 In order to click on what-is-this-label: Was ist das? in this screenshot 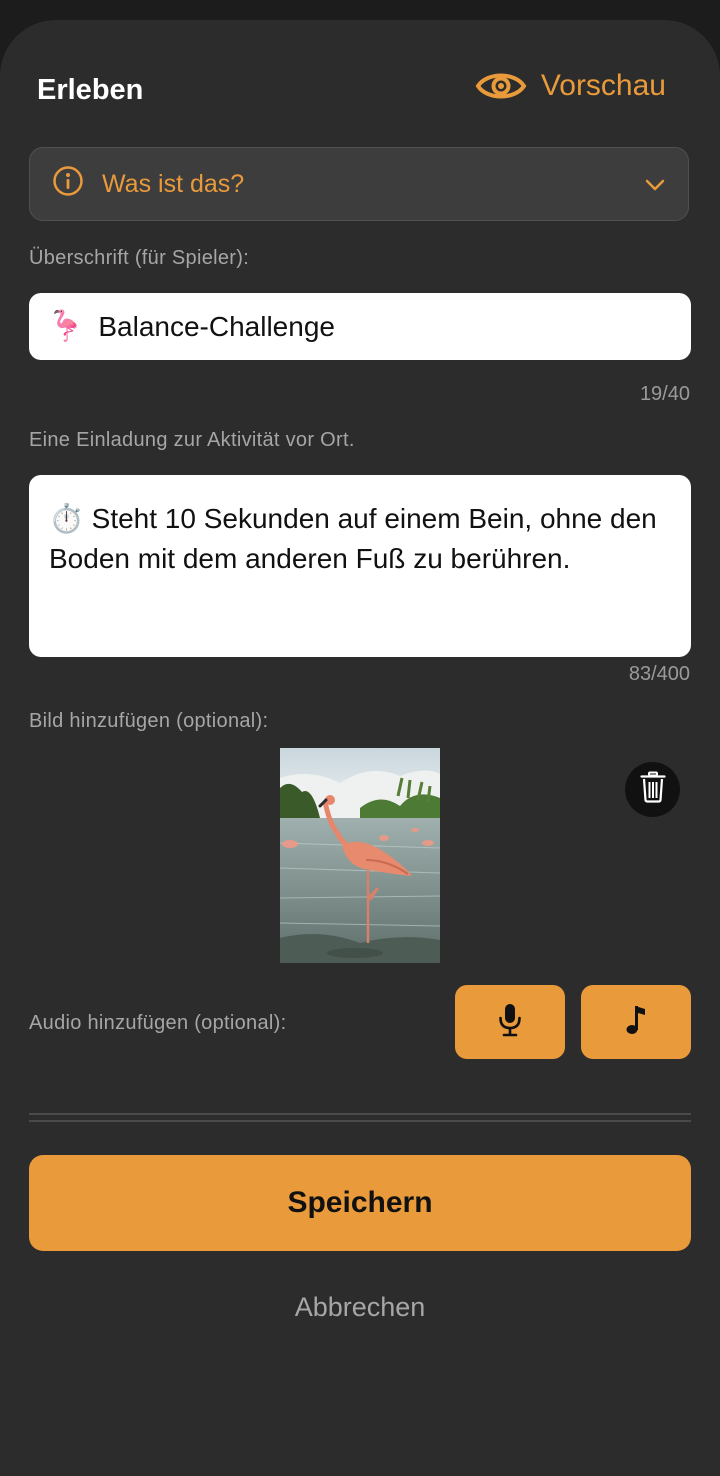, I will do `click(173, 183)`.